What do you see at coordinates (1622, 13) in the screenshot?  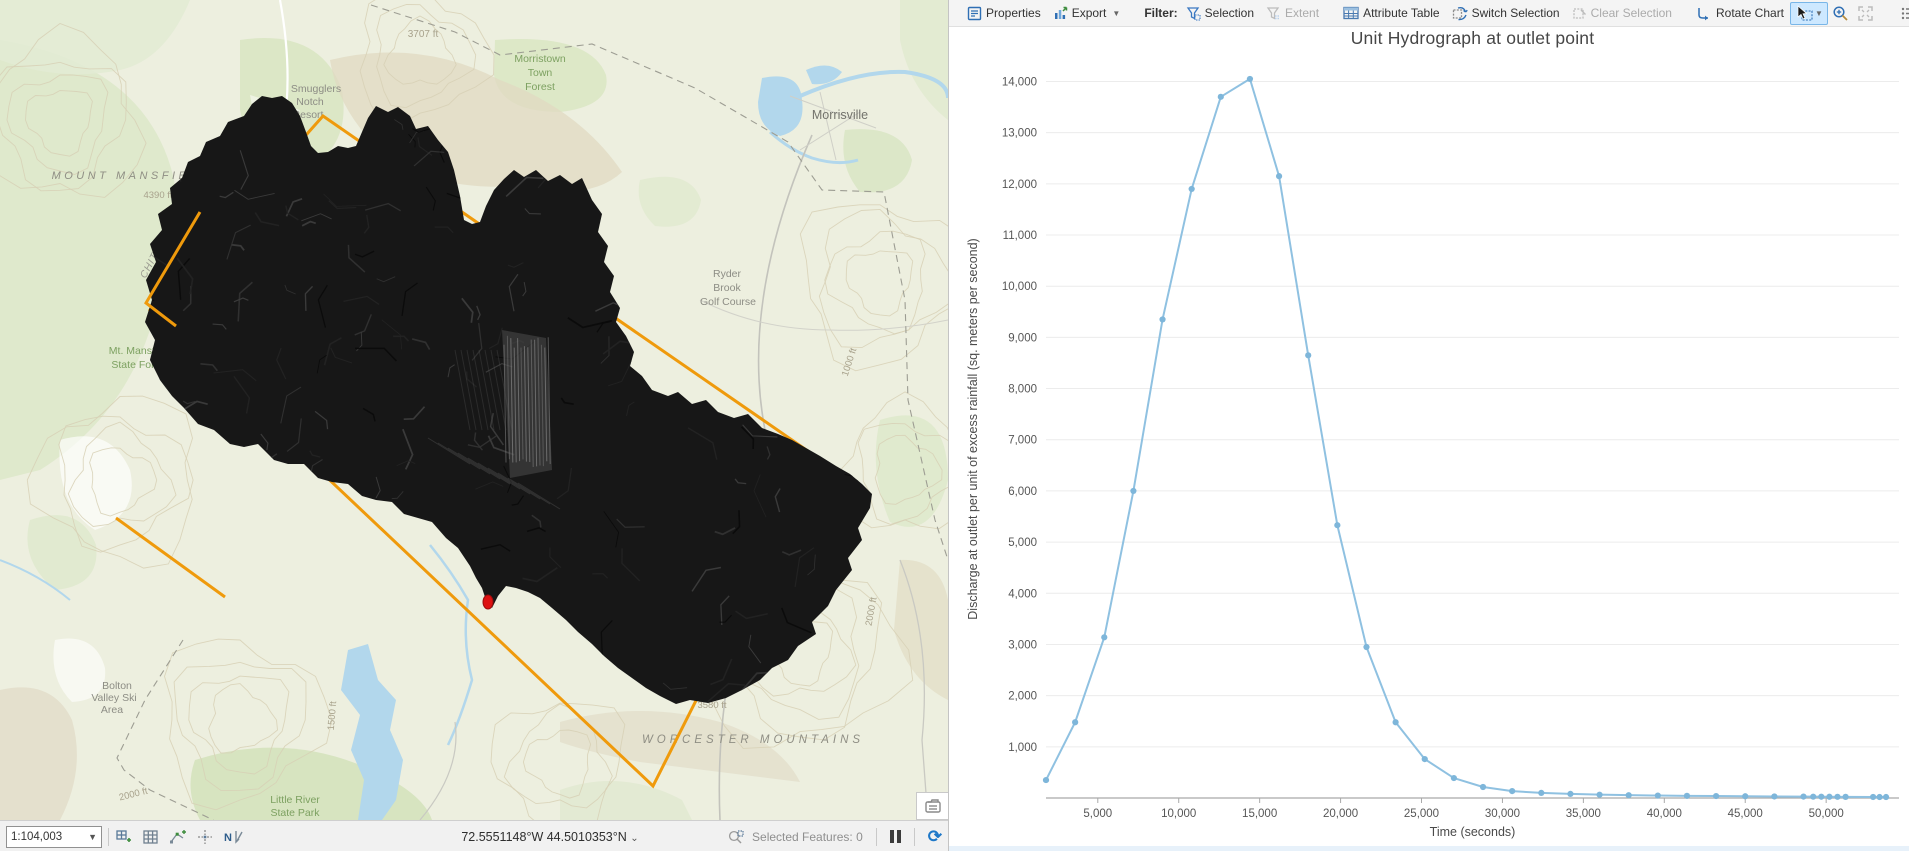 I see `clear-selection-button: Clear Selection` at bounding box center [1622, 13].